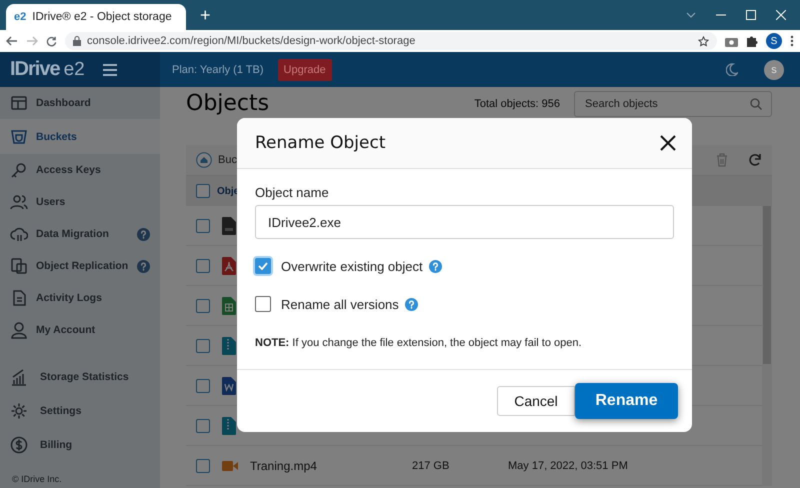  I want to click on favicon: e2, so click(20, 17).